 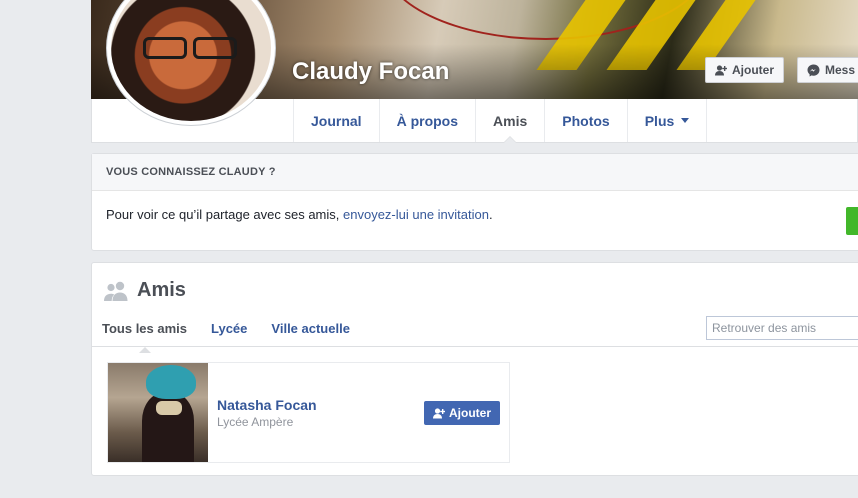 What do you see at coordinates (475, 346) in the screenshot?
I see `divider` at bounding box center [475, 346].